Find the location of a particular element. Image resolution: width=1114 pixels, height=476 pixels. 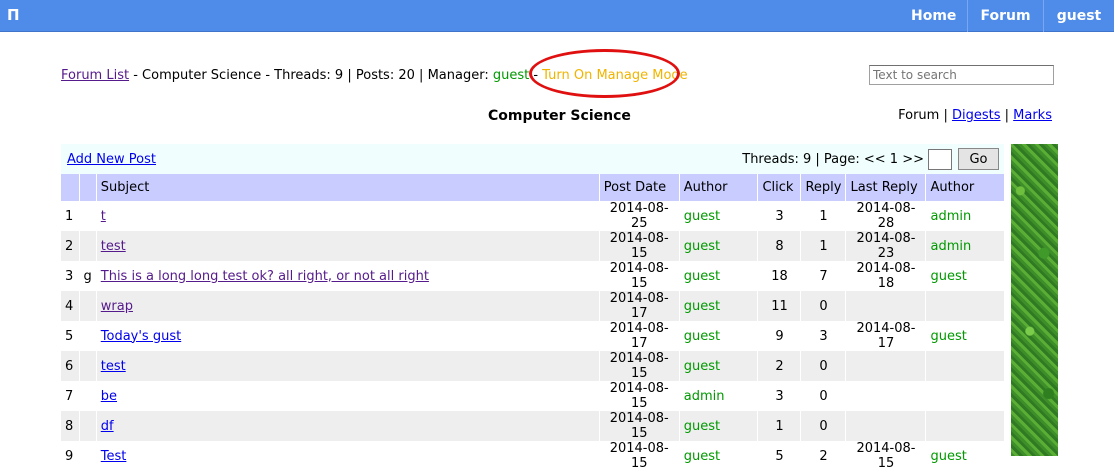

add-new-post-link: Add New Post is located at coordinates (111, 159).